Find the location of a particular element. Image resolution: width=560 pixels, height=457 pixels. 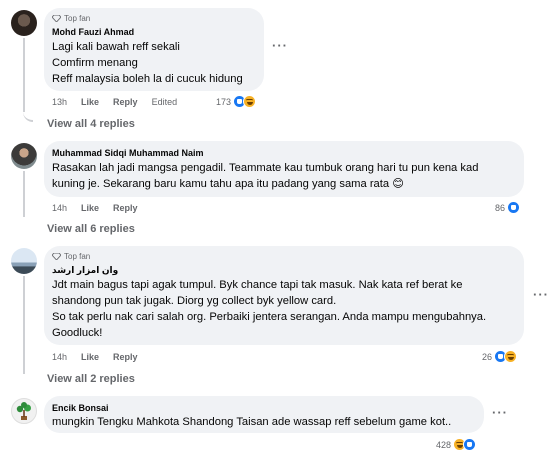

timestamp: 13h is located at coordinates (59, 102).